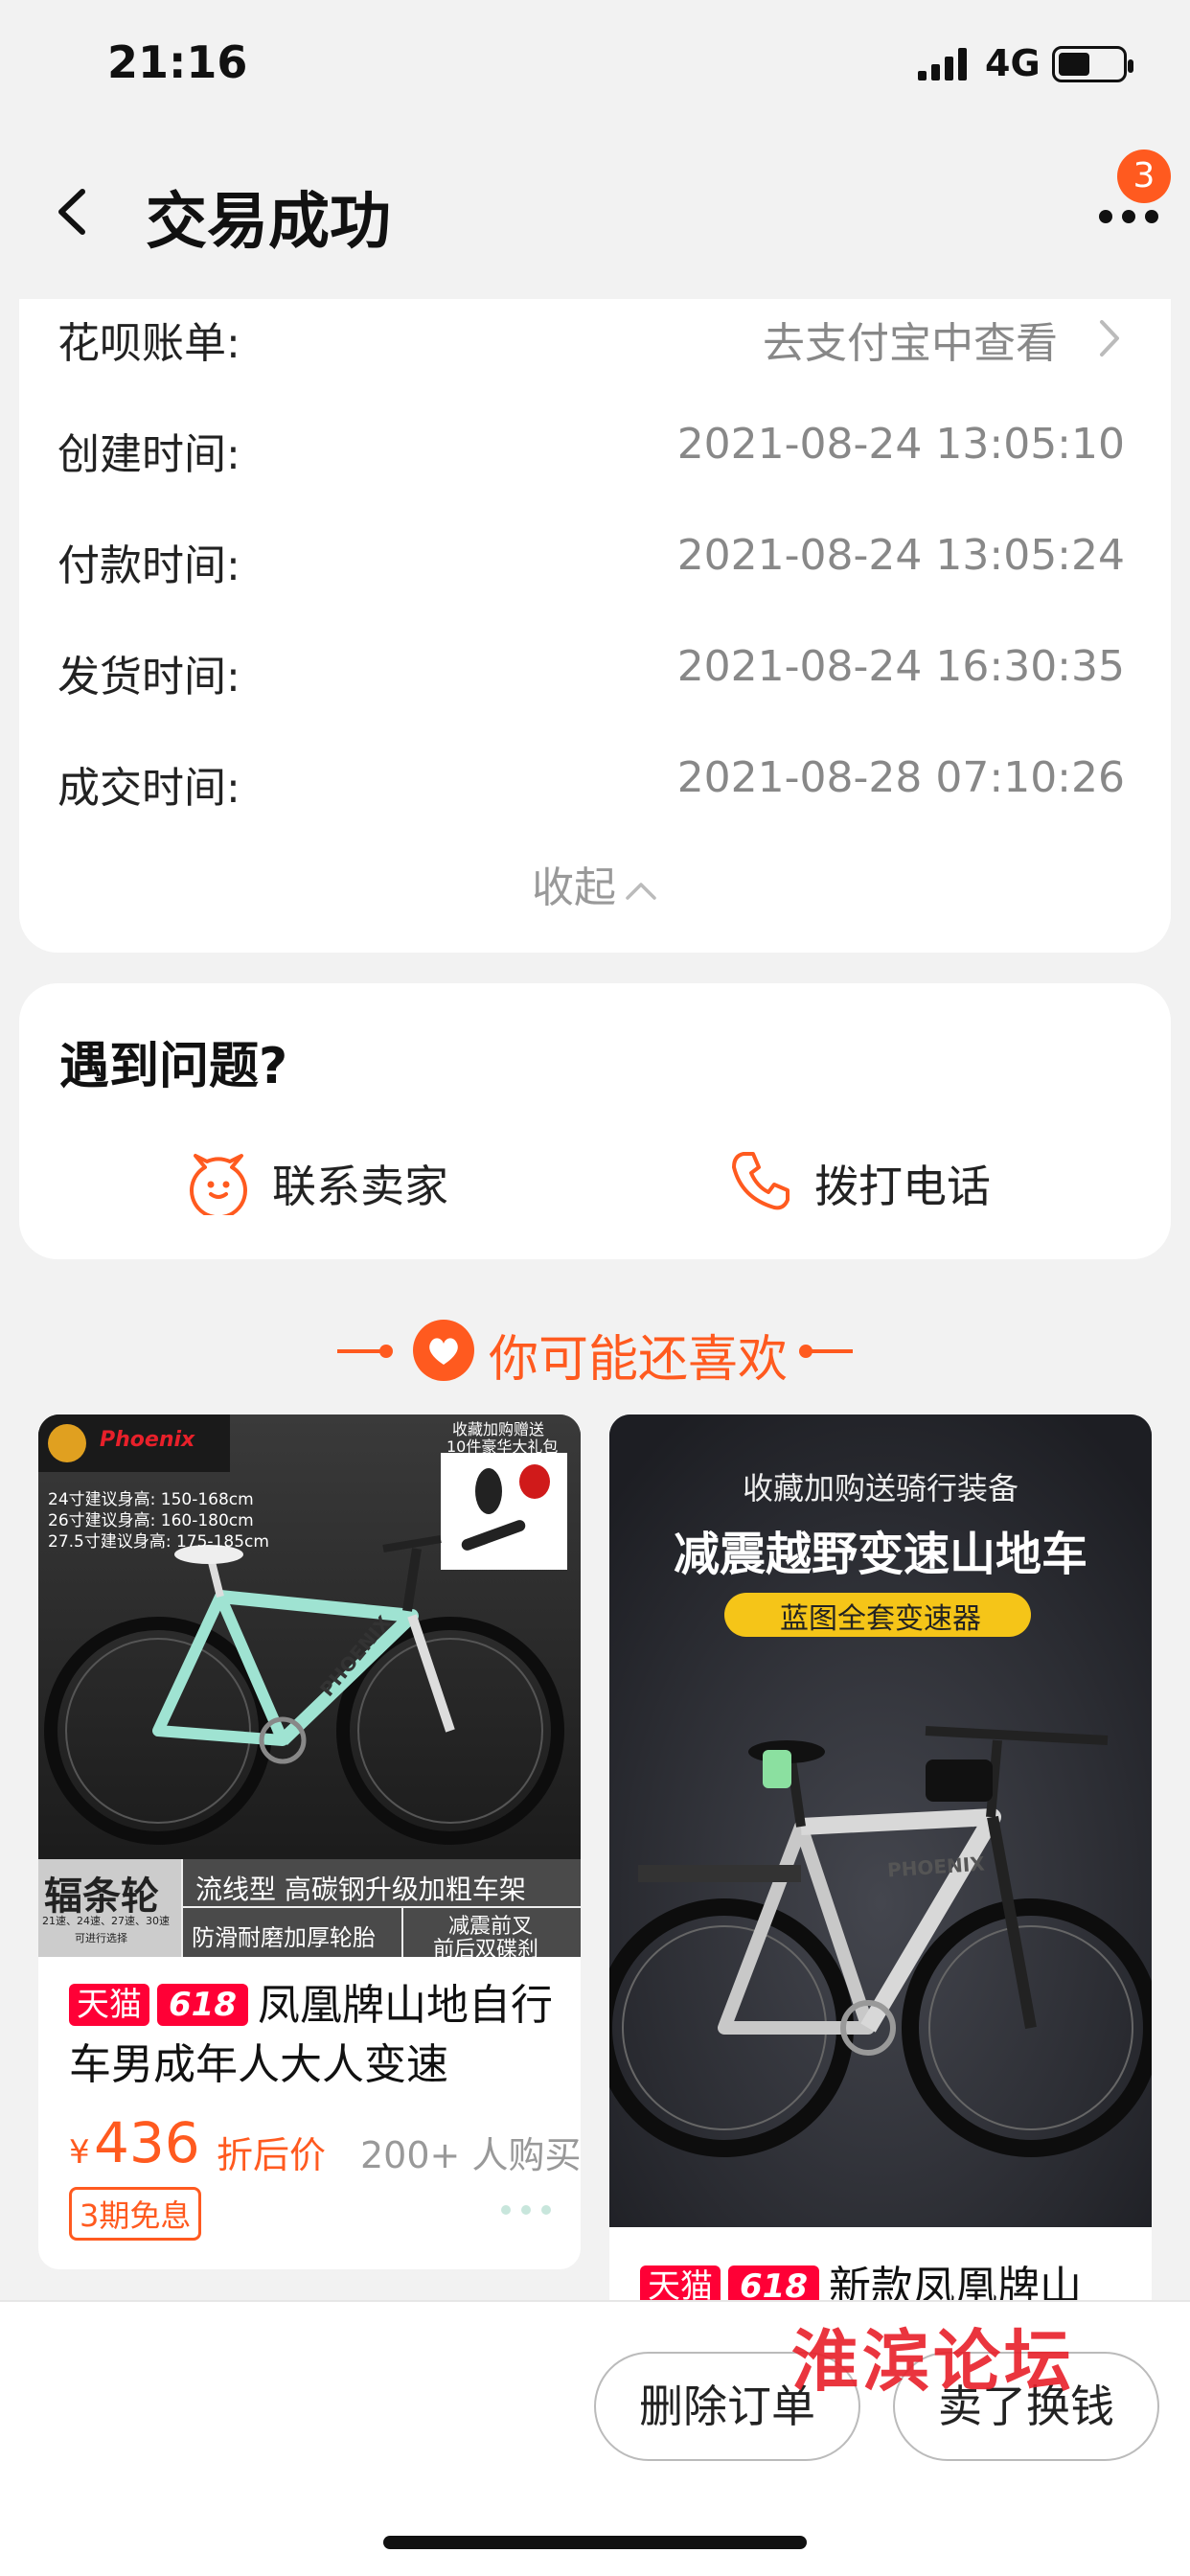 The image size is (1190, 2576). What do you see at coordinates (901, 777) in the screenshot?
I see `info-value: 2021-08-28 07:10:26` at bounding box center [901, 777].